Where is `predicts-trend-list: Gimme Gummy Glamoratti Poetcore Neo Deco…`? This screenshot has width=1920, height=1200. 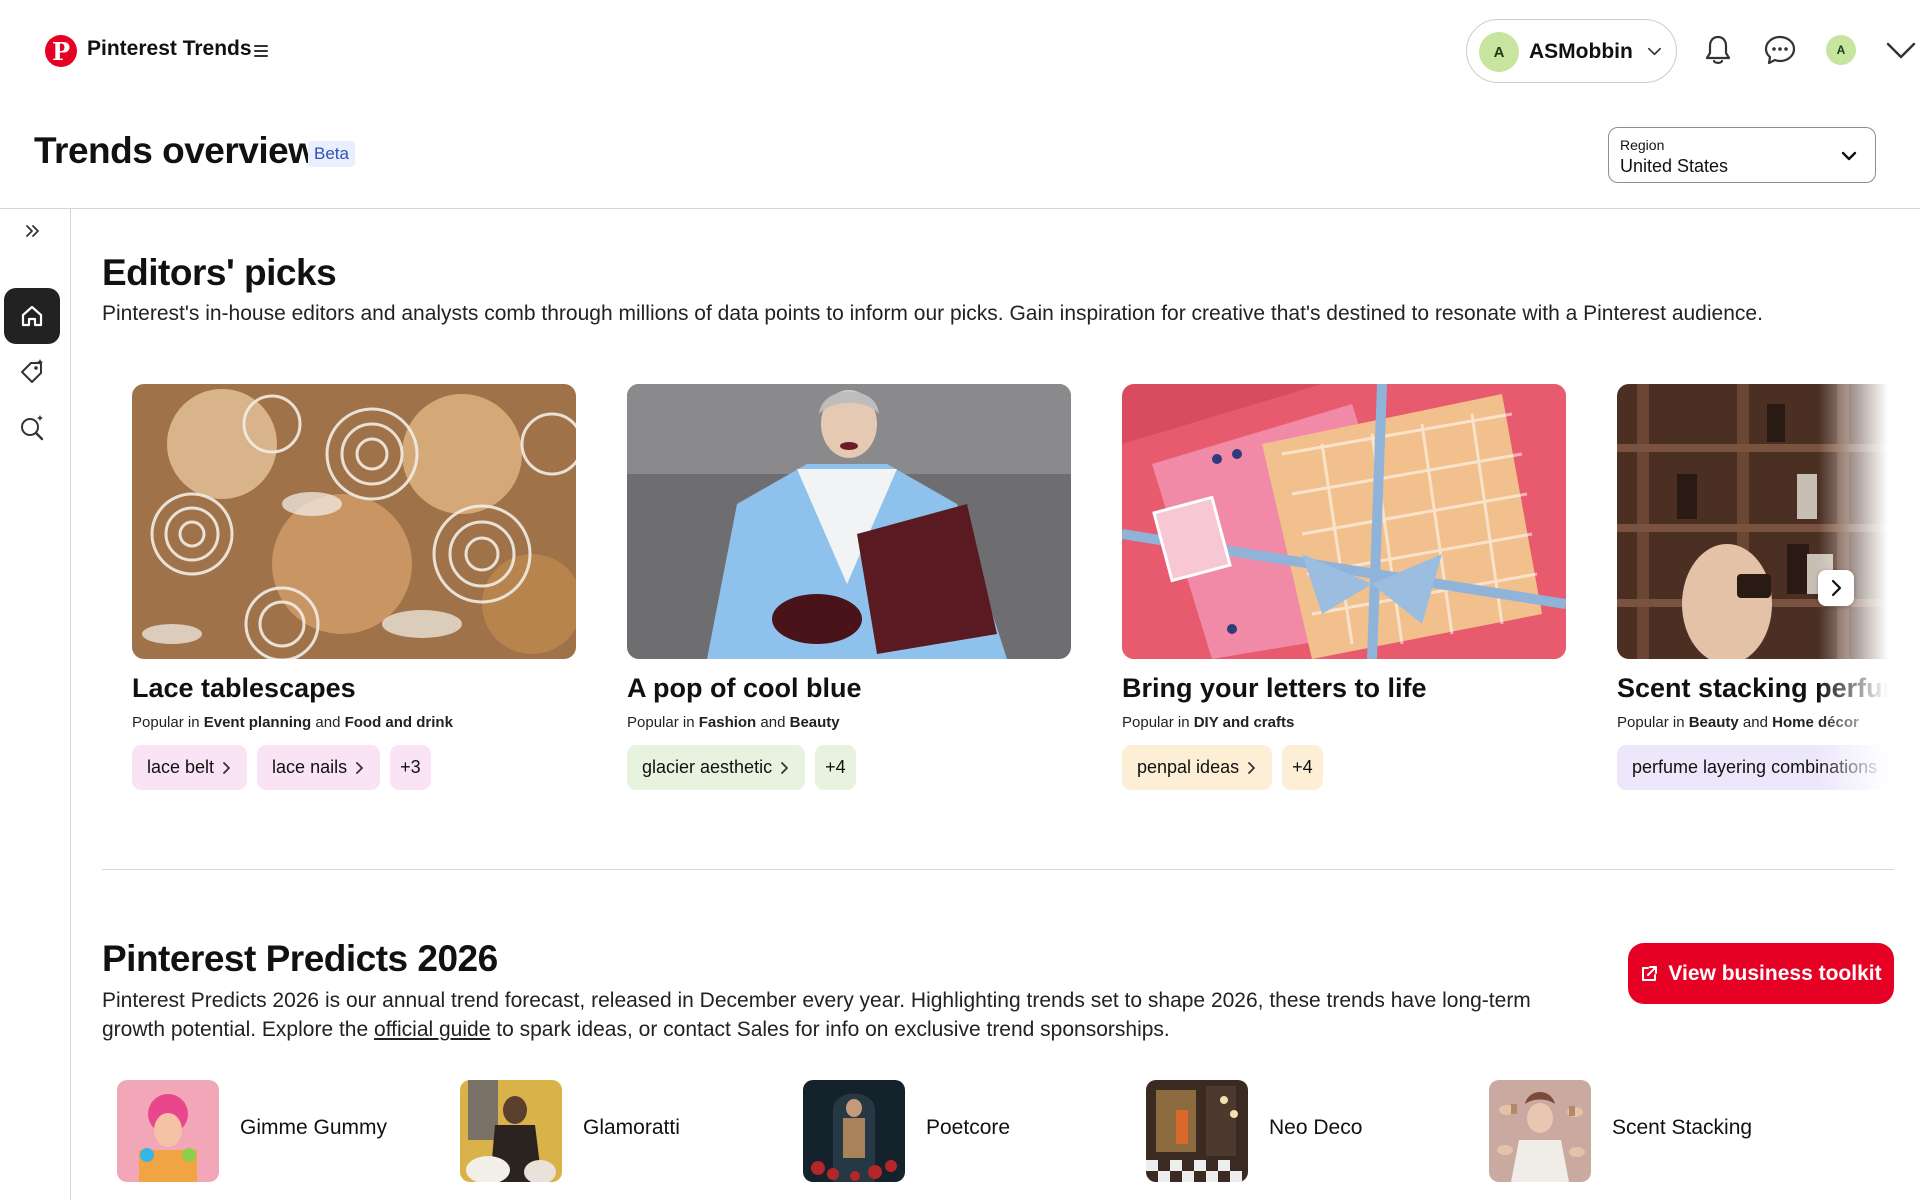
predicts-trend-list: Gimme Gummy Glamoratti Poetcore Neo Deco… is located at coordinates (1007, 1131).